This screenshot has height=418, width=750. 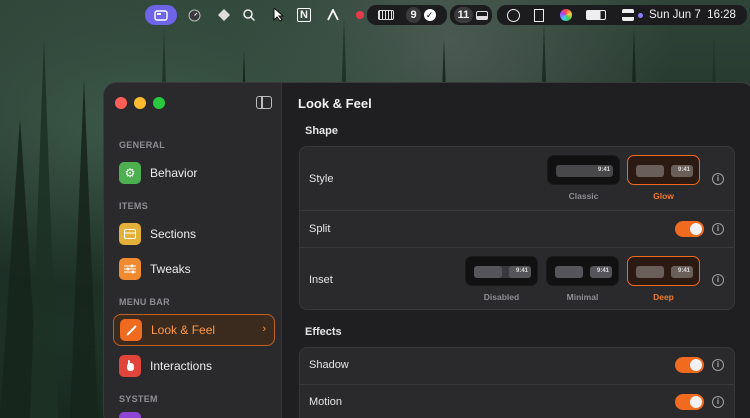 What do you see at coordinates (279, 15) in the screenshot?
I see `cursor-icon` at bounding box center [279, 15].